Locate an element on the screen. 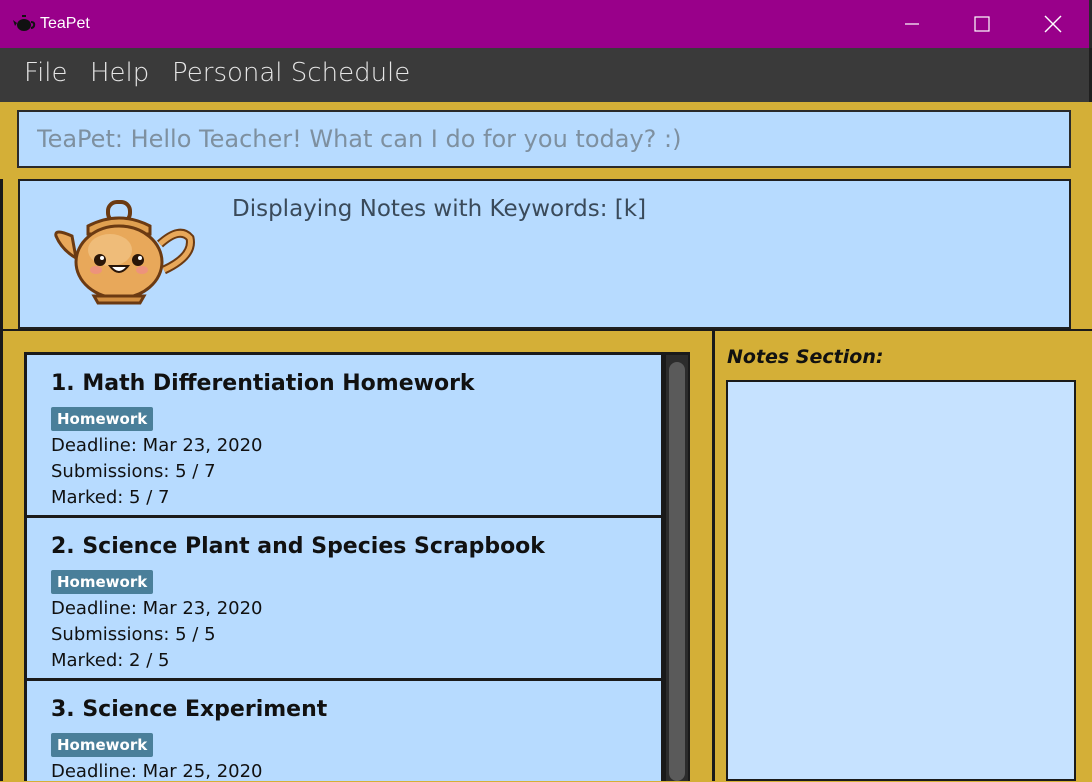 This screenshot has height=782, width=1092. left-border is located at coordinates (1, 480).